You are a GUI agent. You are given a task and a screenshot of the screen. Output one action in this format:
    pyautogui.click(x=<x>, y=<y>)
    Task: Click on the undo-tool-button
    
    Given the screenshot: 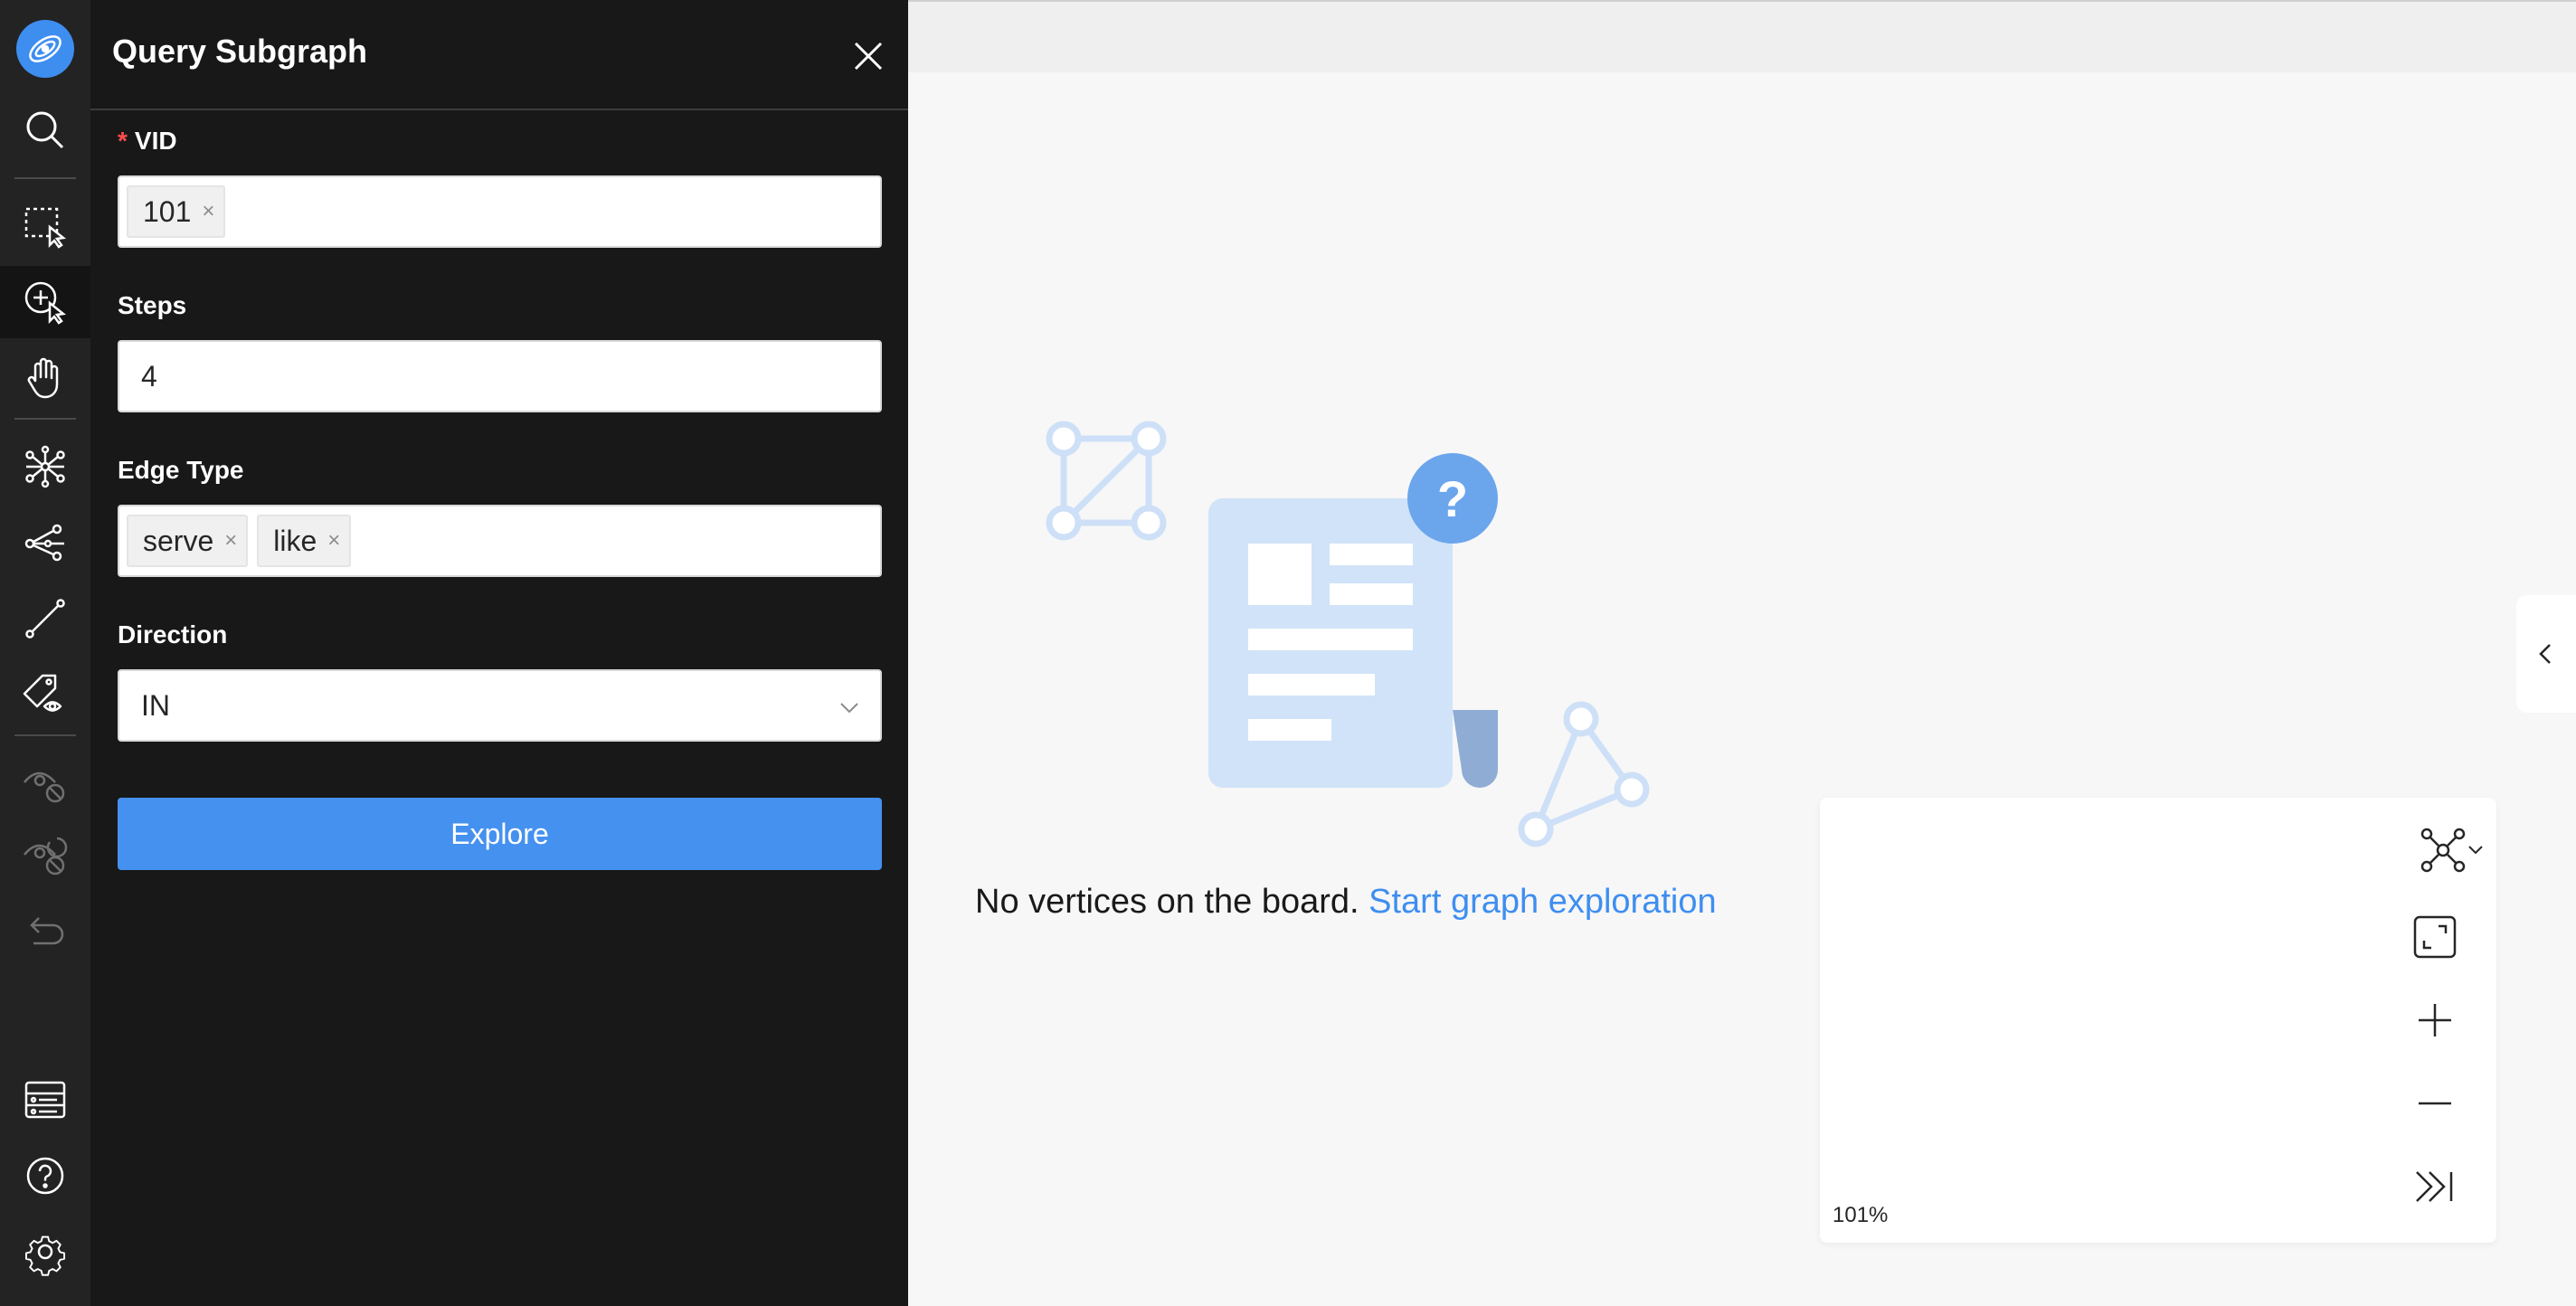 What is the action you would take?
    pyautogui.click(x=45, y=932)
    